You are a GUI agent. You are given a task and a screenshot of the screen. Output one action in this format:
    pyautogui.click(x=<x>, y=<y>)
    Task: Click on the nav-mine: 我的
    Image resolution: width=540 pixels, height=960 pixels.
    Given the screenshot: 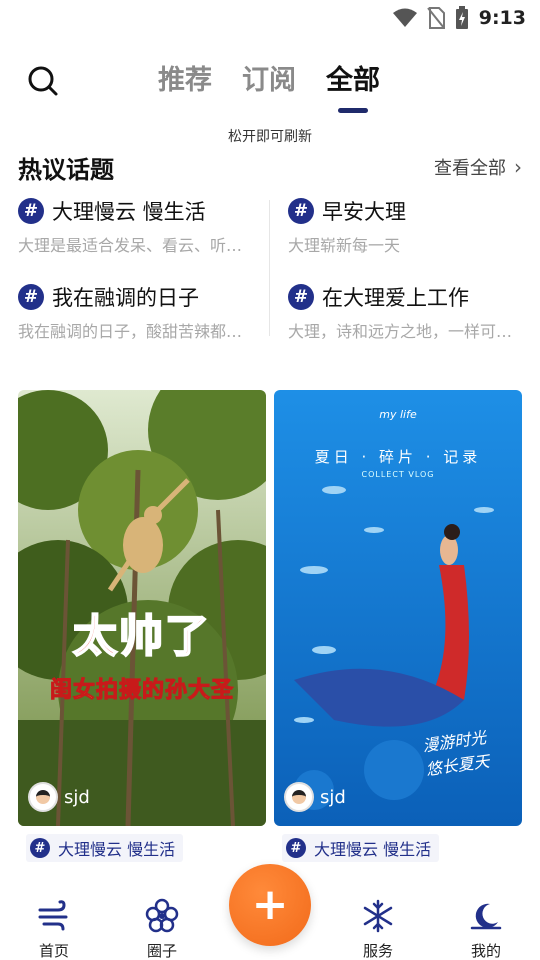 What is the action you would take?
    pyautogui.click(x=486, y=924)
    